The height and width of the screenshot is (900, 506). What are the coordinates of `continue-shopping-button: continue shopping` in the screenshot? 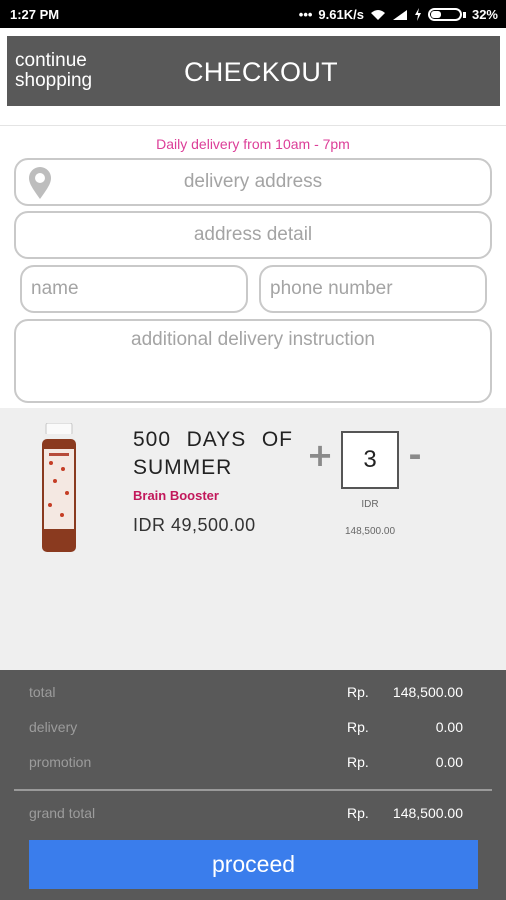 It's located at (53, 71).